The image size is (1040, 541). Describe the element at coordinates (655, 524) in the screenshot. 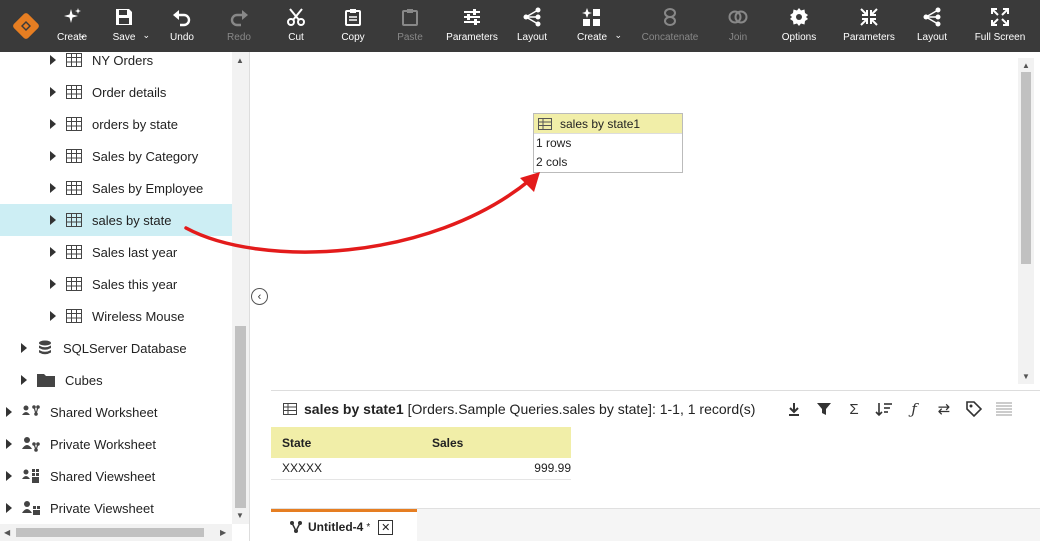

I see `sheet-tab-bar: Untitled-4 * ✕` at that location.